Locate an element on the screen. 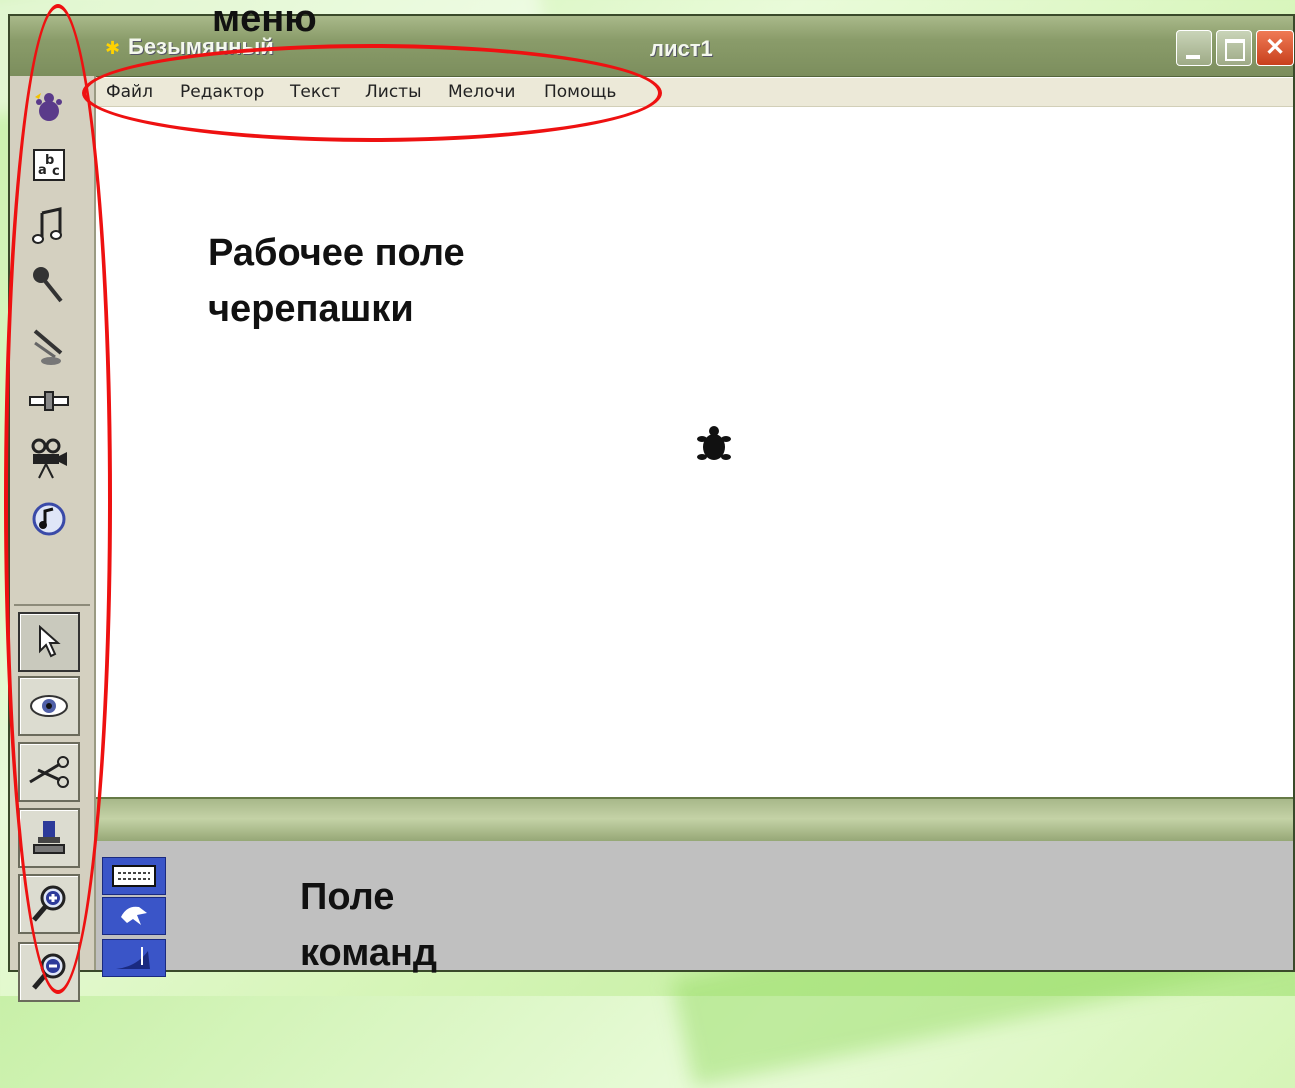 The width and height of the screenshot is (1295, 1088). canvas-annotation-line2: черепашки is located at coordinates (311, 309).